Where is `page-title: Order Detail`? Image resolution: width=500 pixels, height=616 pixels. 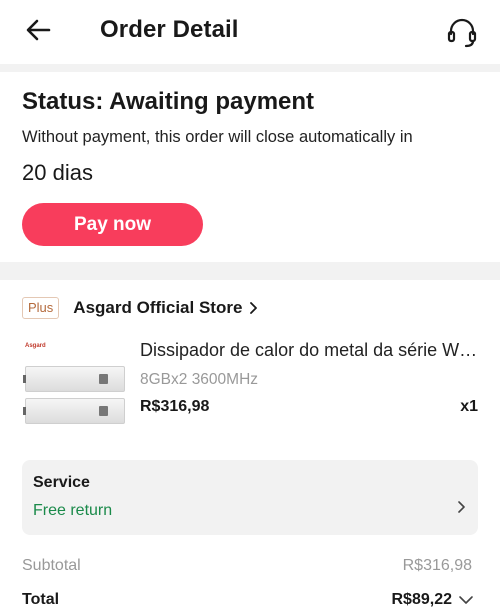
page-title: Order Detail is located at coordinates (169, 29).